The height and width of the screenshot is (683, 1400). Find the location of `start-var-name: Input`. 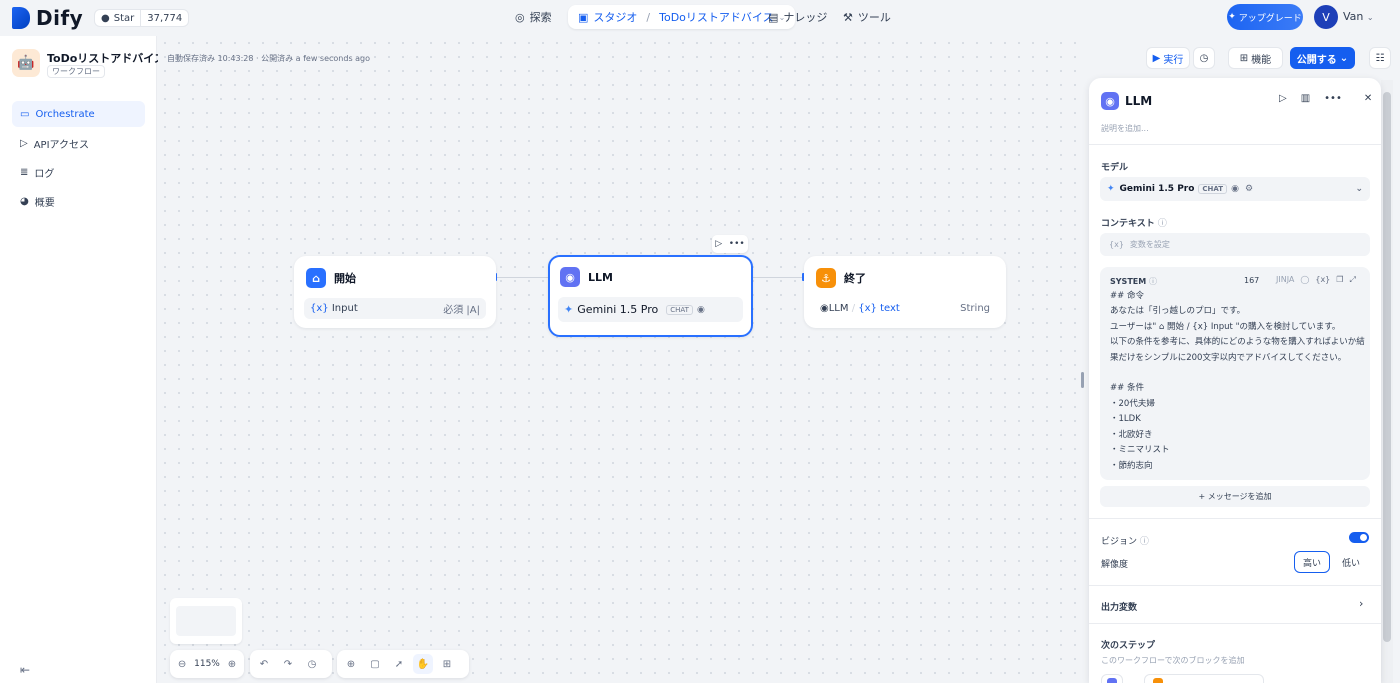

start-var-name: Input is located at coordinates (344, 308).